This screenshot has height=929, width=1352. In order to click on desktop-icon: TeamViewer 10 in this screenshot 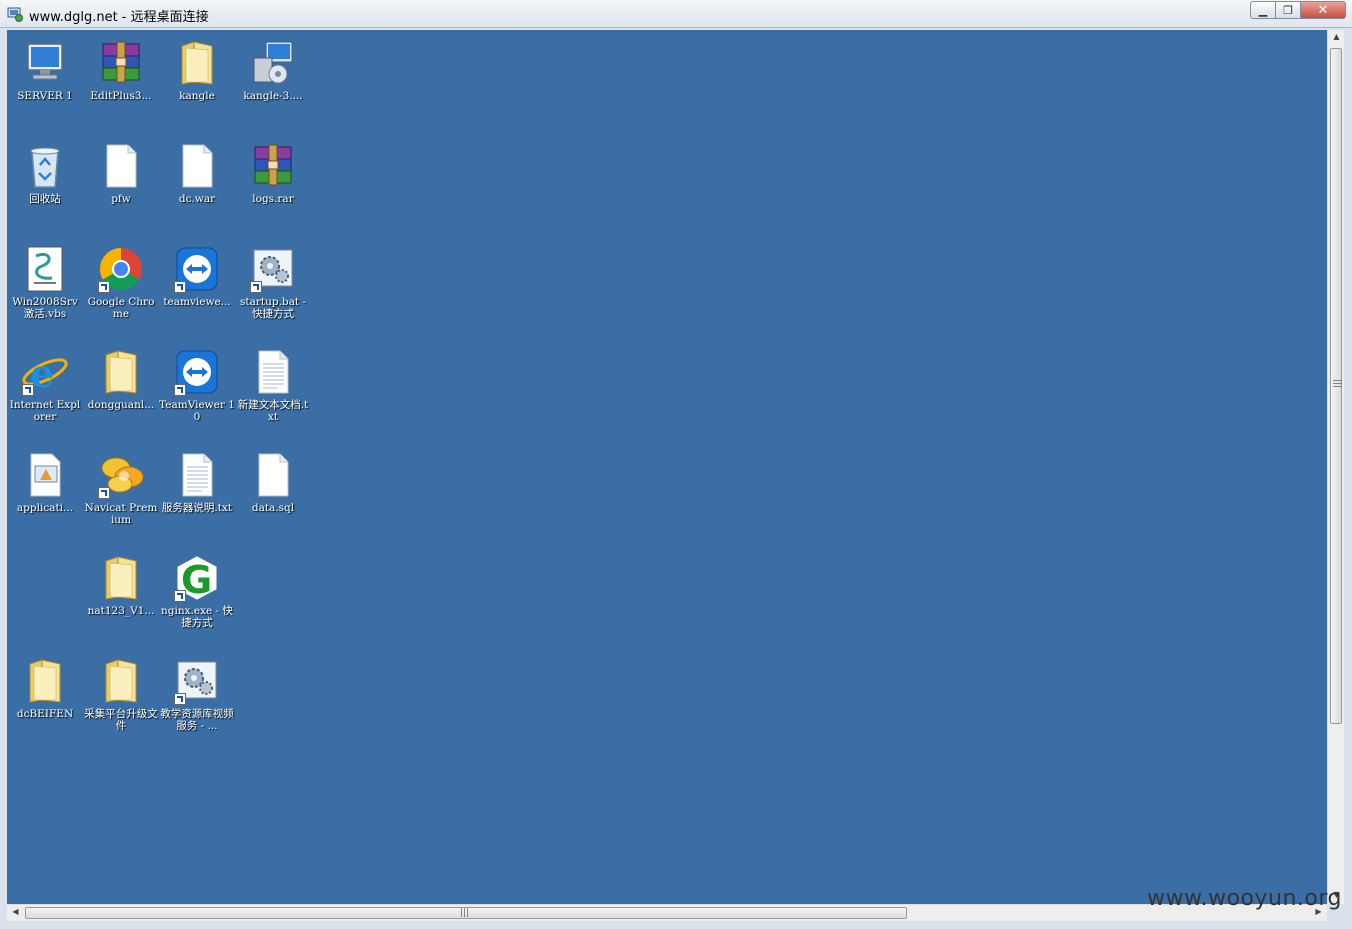, I will do `click(197, 385)`.